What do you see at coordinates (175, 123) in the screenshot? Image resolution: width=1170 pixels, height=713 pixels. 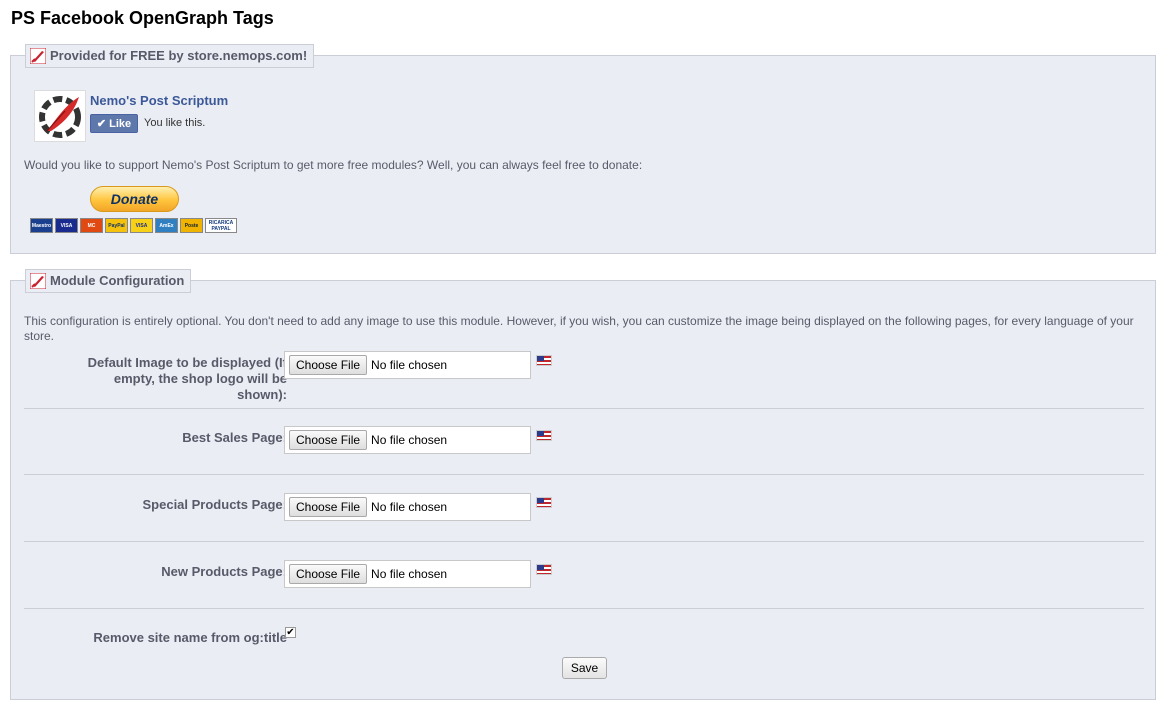 I see `like-status-text: You like this.` at bounding box center [175, 123].